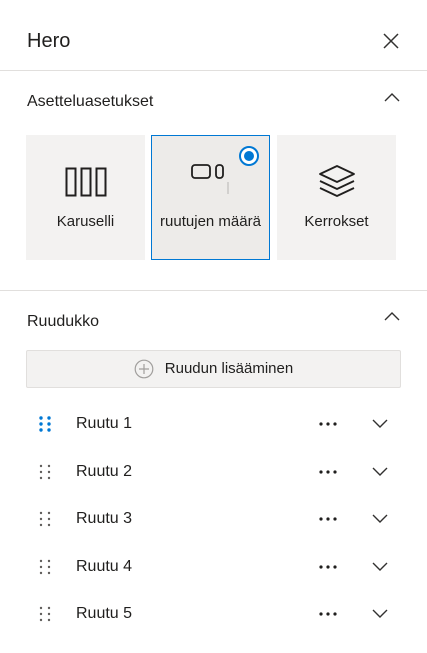  What do you see at coordinates (213, 614) in the screenshot?
I see `tile-row: Ruutu 5` at bounding box center [213, 614].